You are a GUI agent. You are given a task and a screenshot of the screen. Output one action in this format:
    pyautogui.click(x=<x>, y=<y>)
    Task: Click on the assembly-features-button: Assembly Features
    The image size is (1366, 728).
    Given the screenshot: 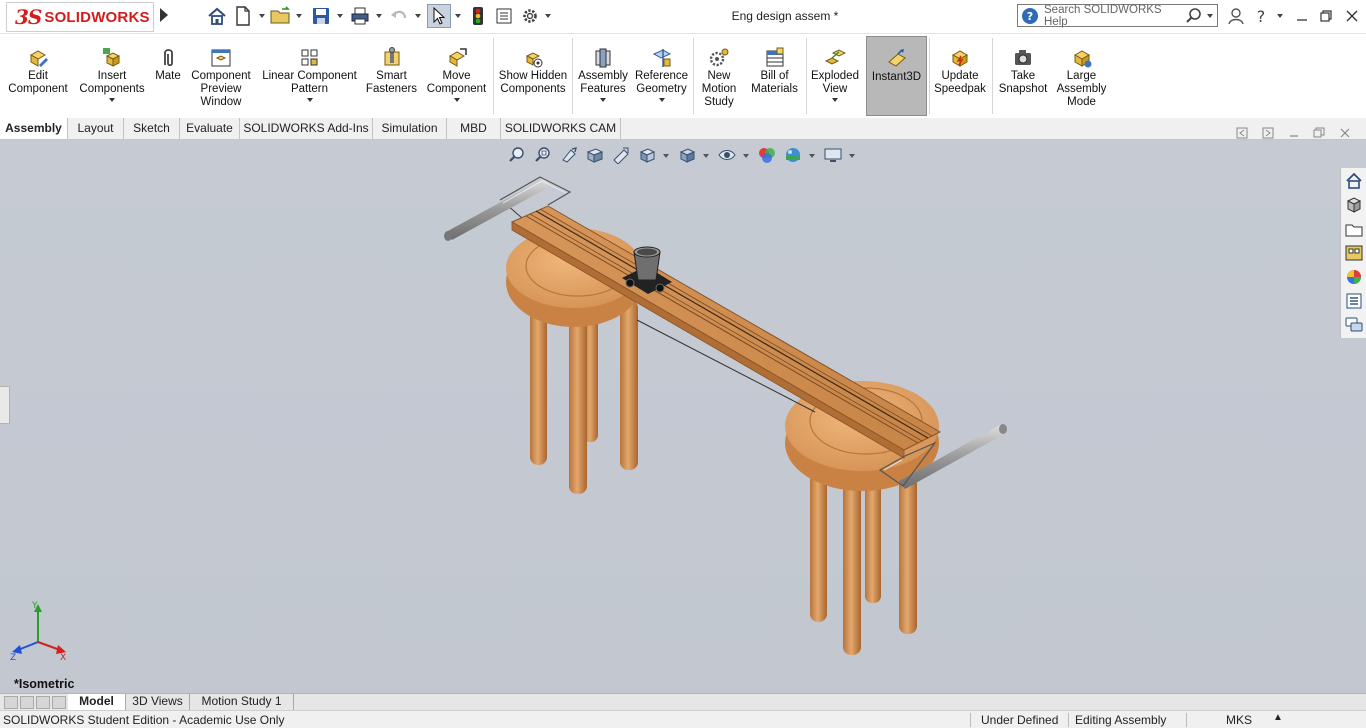 What is the action you would take?
    pyautogui.click(x=603, y=76)
    